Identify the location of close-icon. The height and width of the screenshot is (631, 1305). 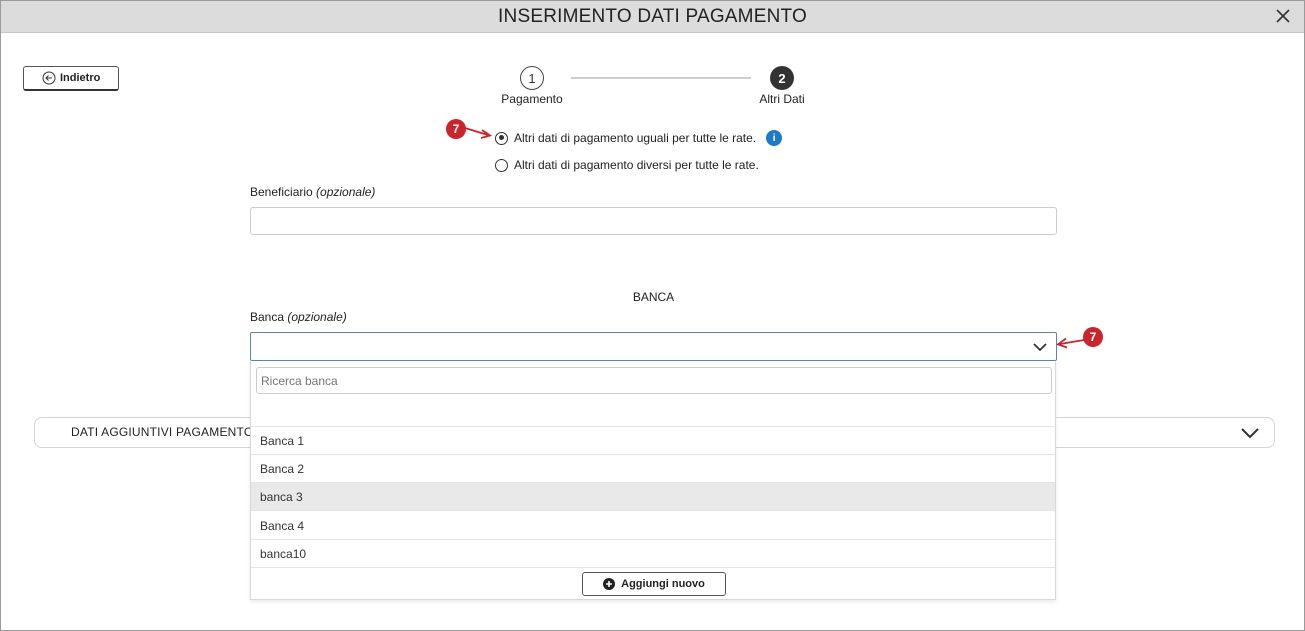
(1283, 16).